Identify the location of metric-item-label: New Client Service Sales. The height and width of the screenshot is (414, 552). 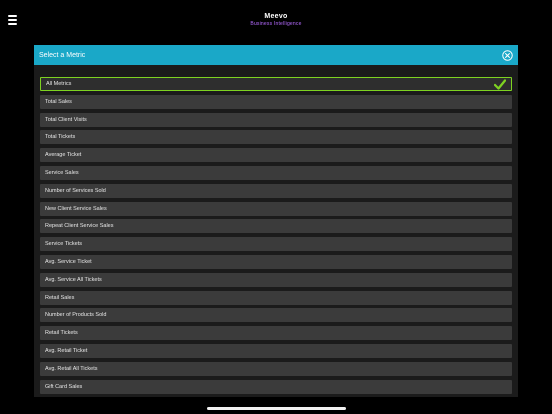
(76, 208).